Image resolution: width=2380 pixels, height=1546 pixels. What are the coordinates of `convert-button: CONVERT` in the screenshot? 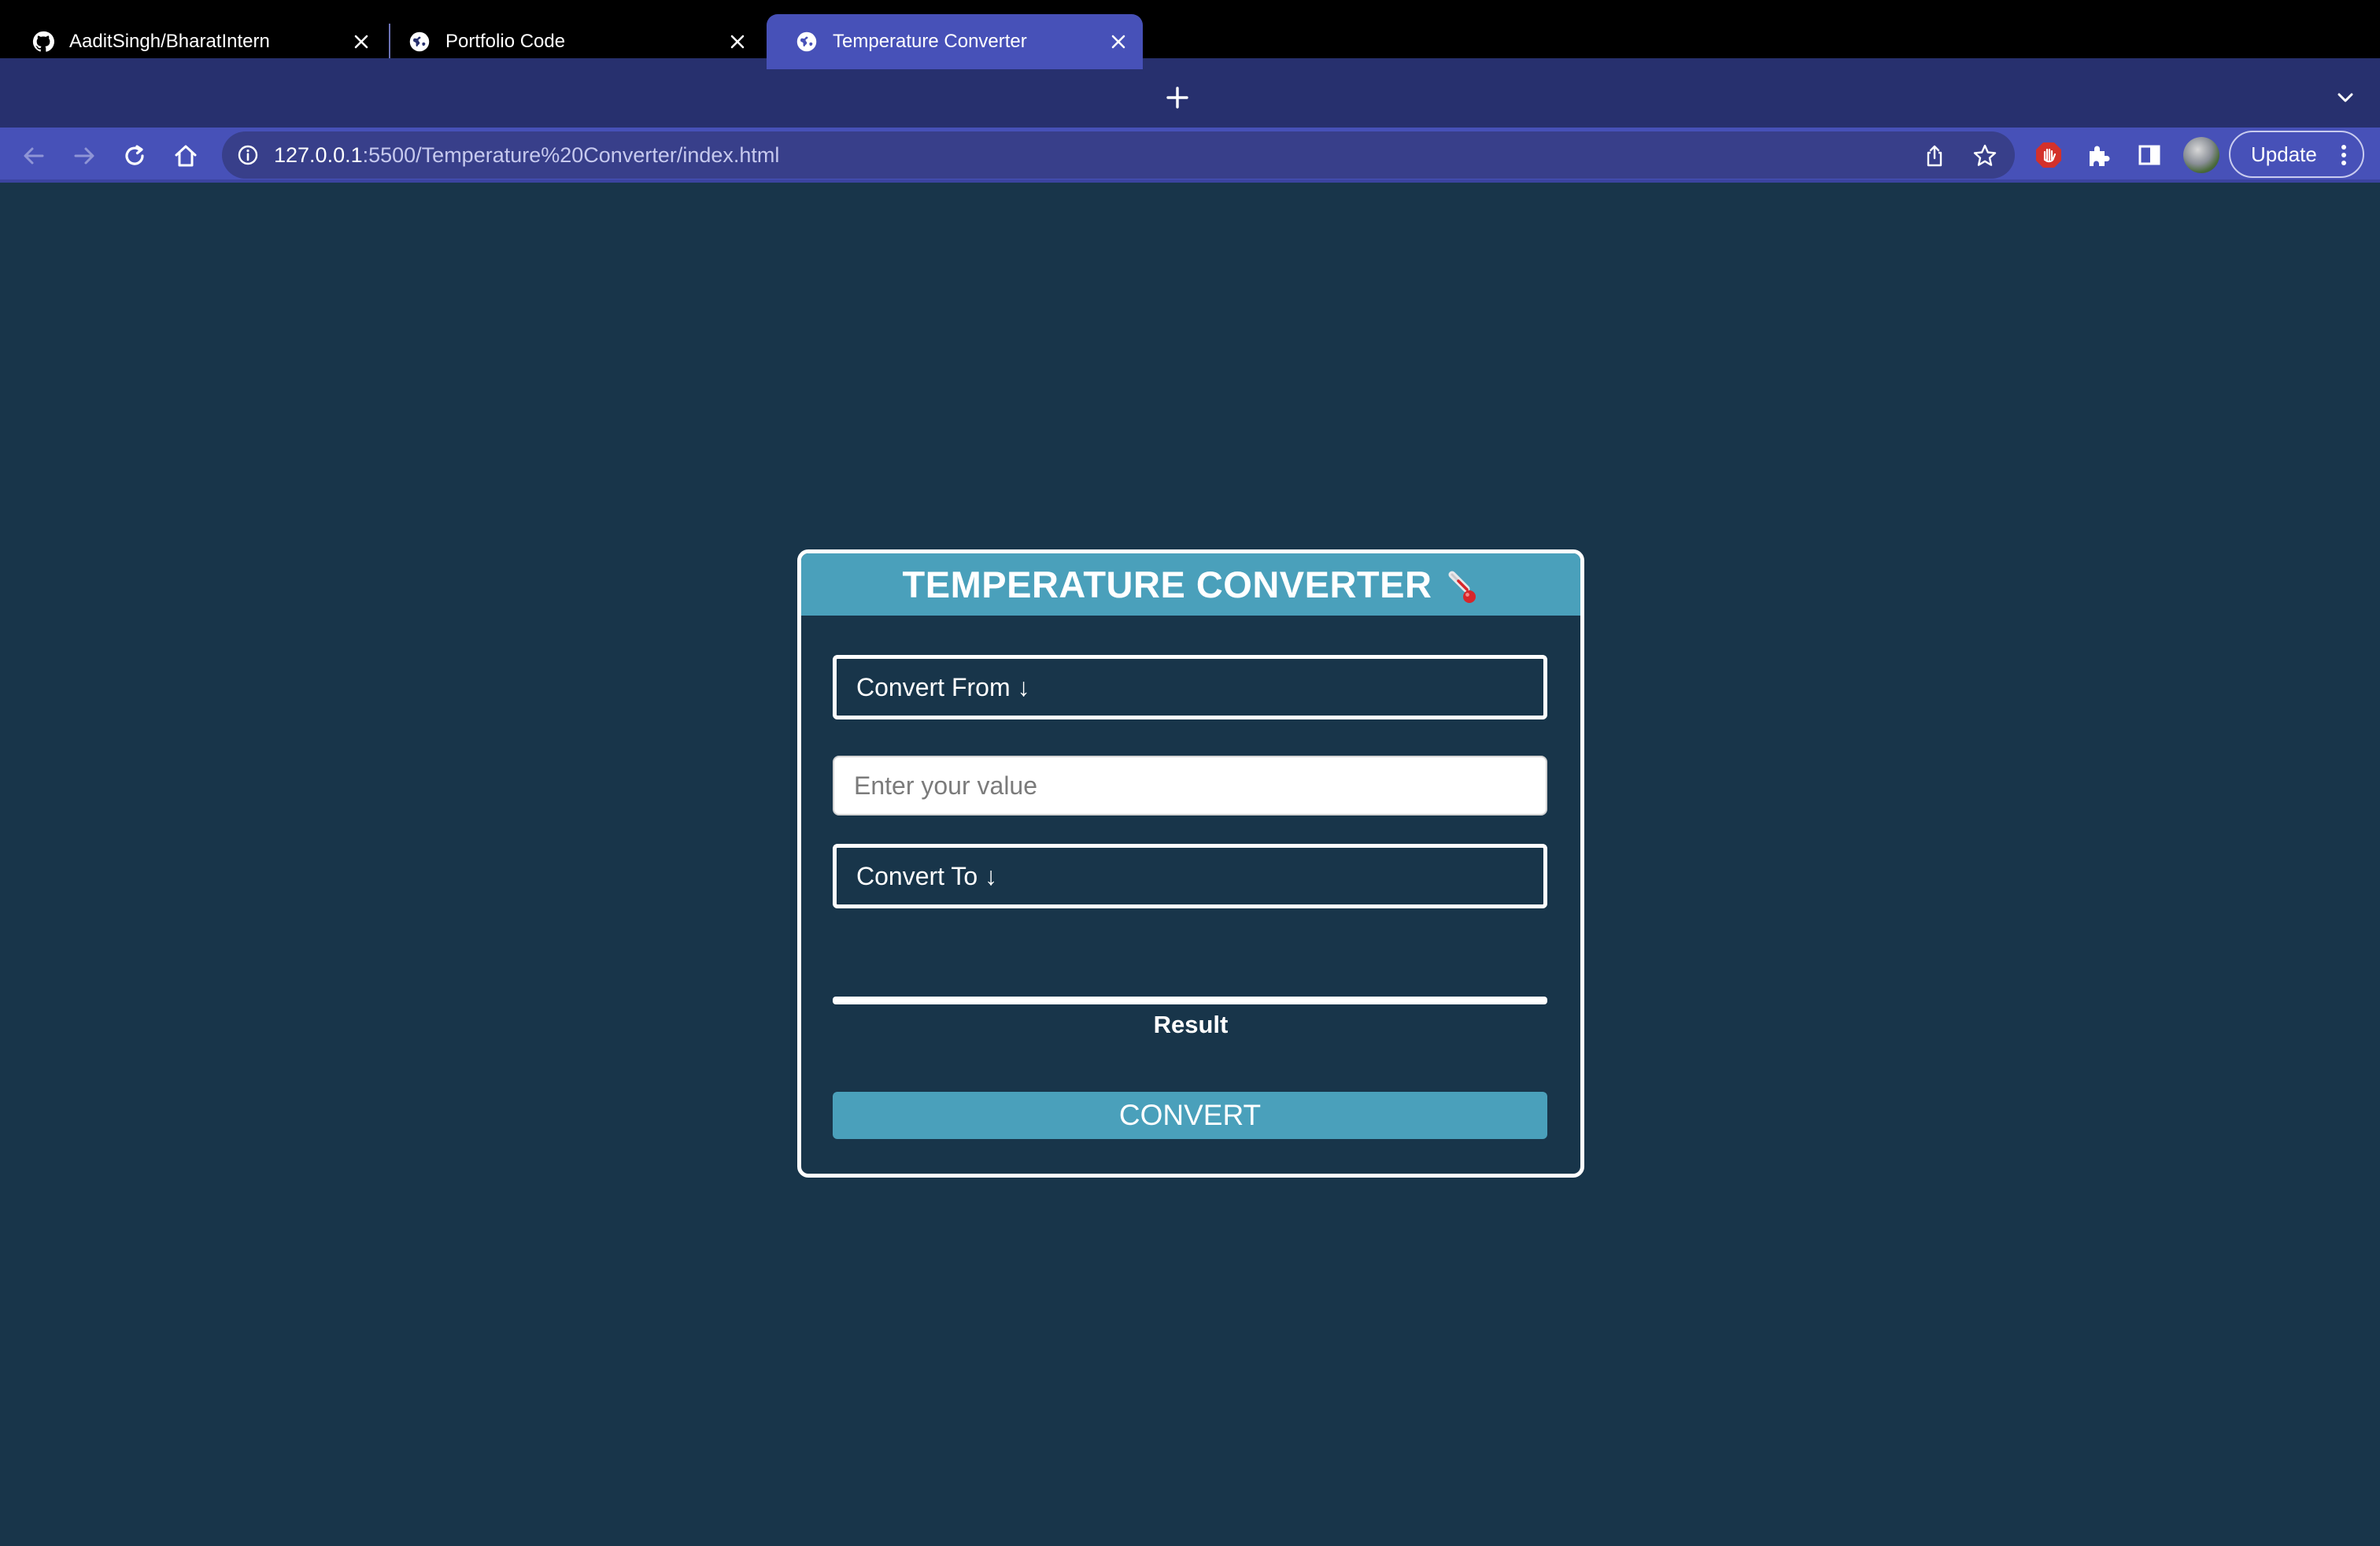 It's located at (1190, 1115).